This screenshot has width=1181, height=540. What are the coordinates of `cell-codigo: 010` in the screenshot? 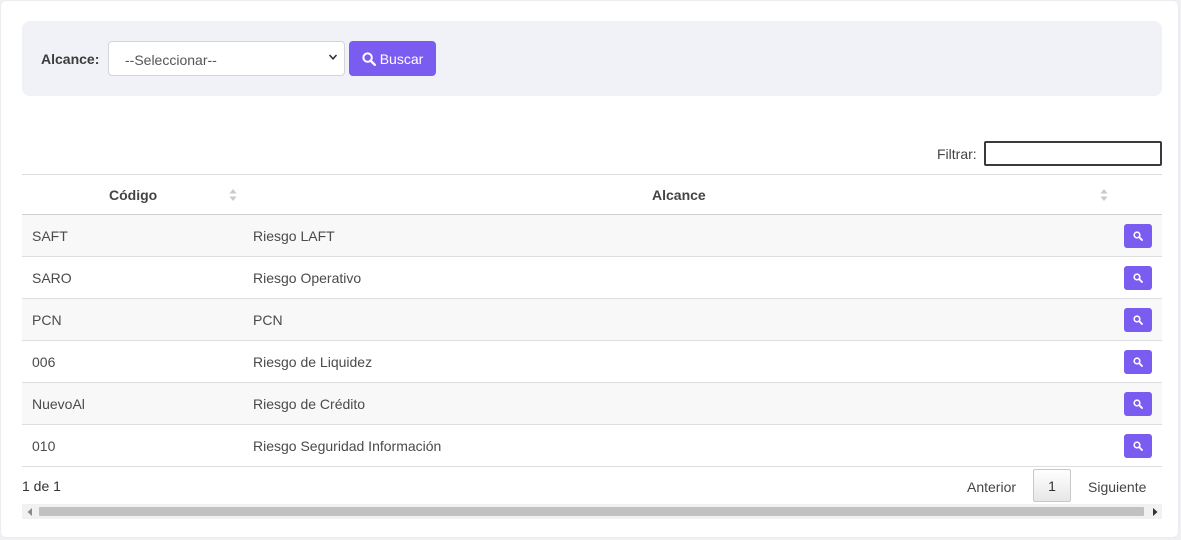 It's located at (44, 446).